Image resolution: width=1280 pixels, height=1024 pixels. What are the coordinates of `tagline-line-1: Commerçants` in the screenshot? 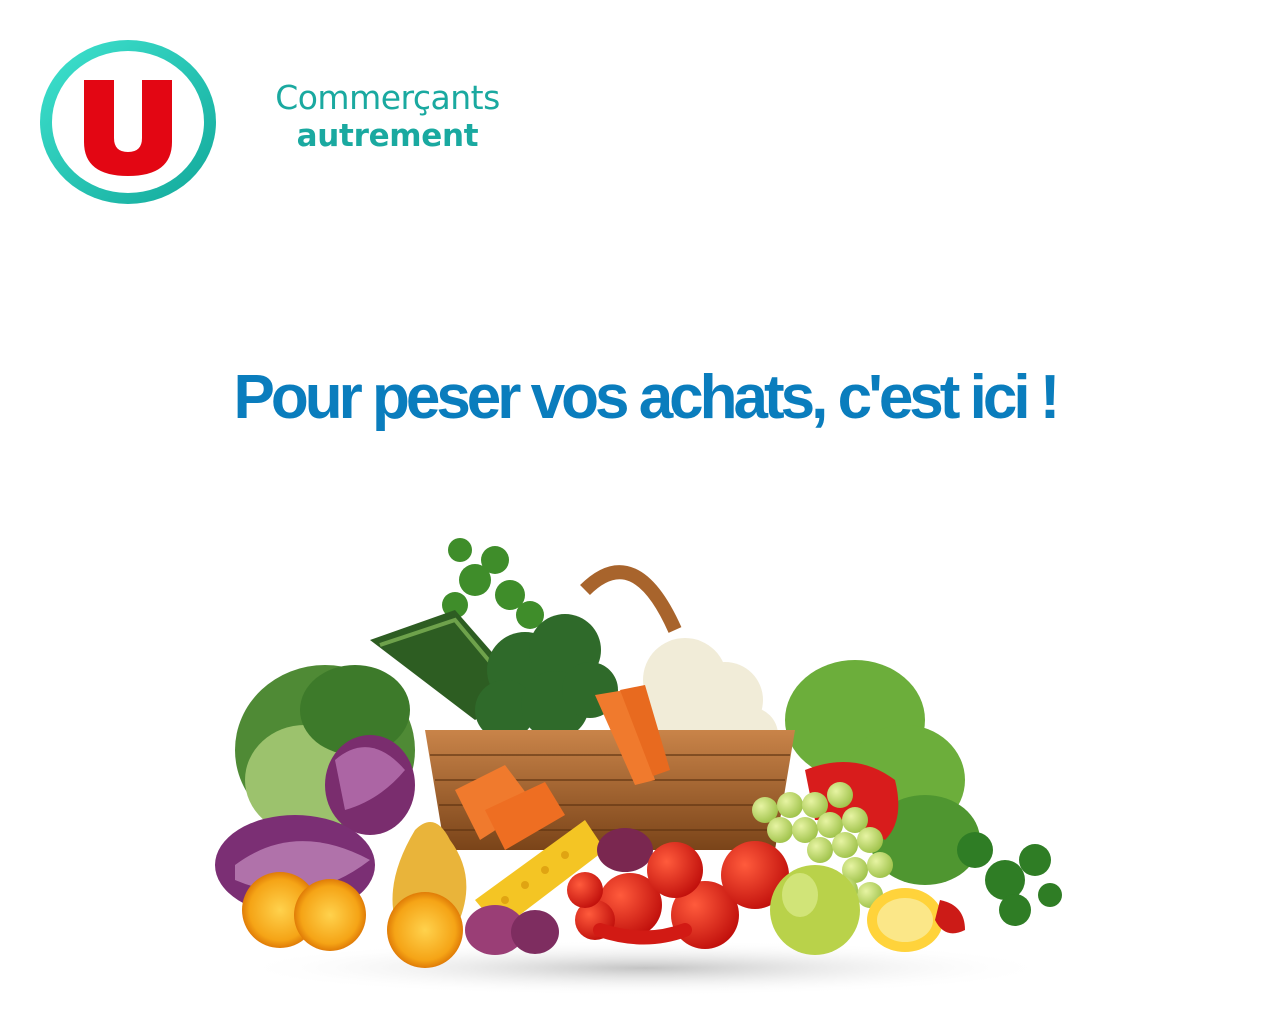 It's located at (387, 97).